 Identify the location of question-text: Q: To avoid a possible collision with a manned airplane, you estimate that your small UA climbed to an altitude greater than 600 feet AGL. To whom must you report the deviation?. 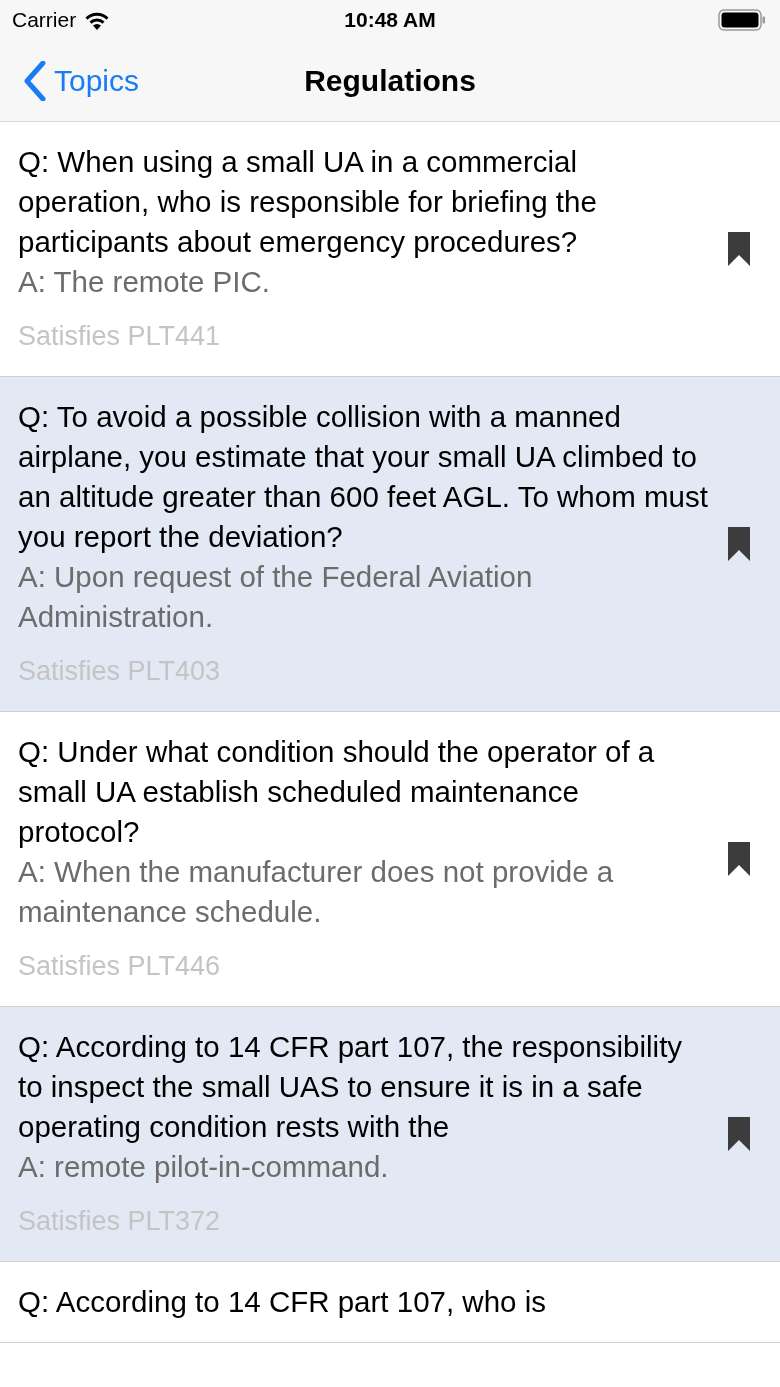
(363, 477).